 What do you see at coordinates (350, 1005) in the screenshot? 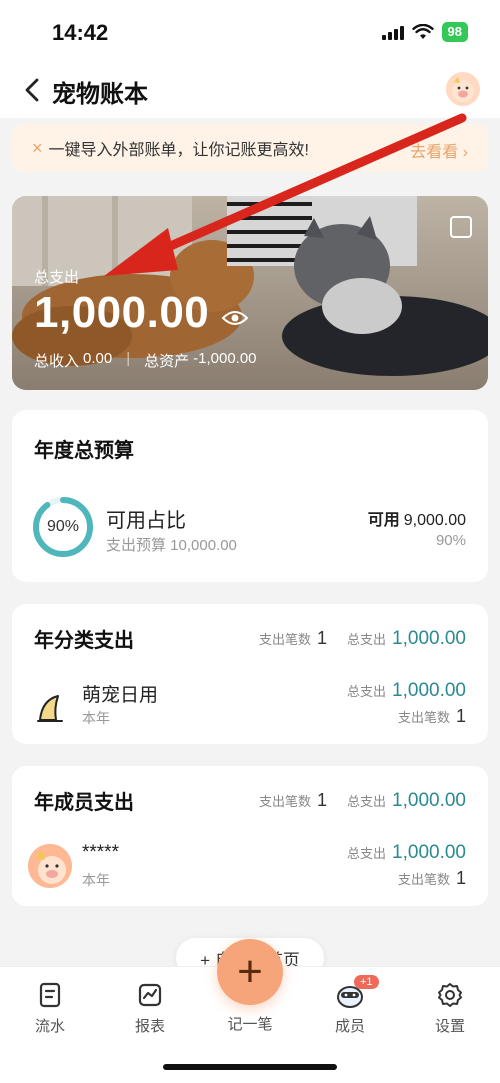
I see `nav-item-members: +1 成员` at bounding box center [350, 1005].